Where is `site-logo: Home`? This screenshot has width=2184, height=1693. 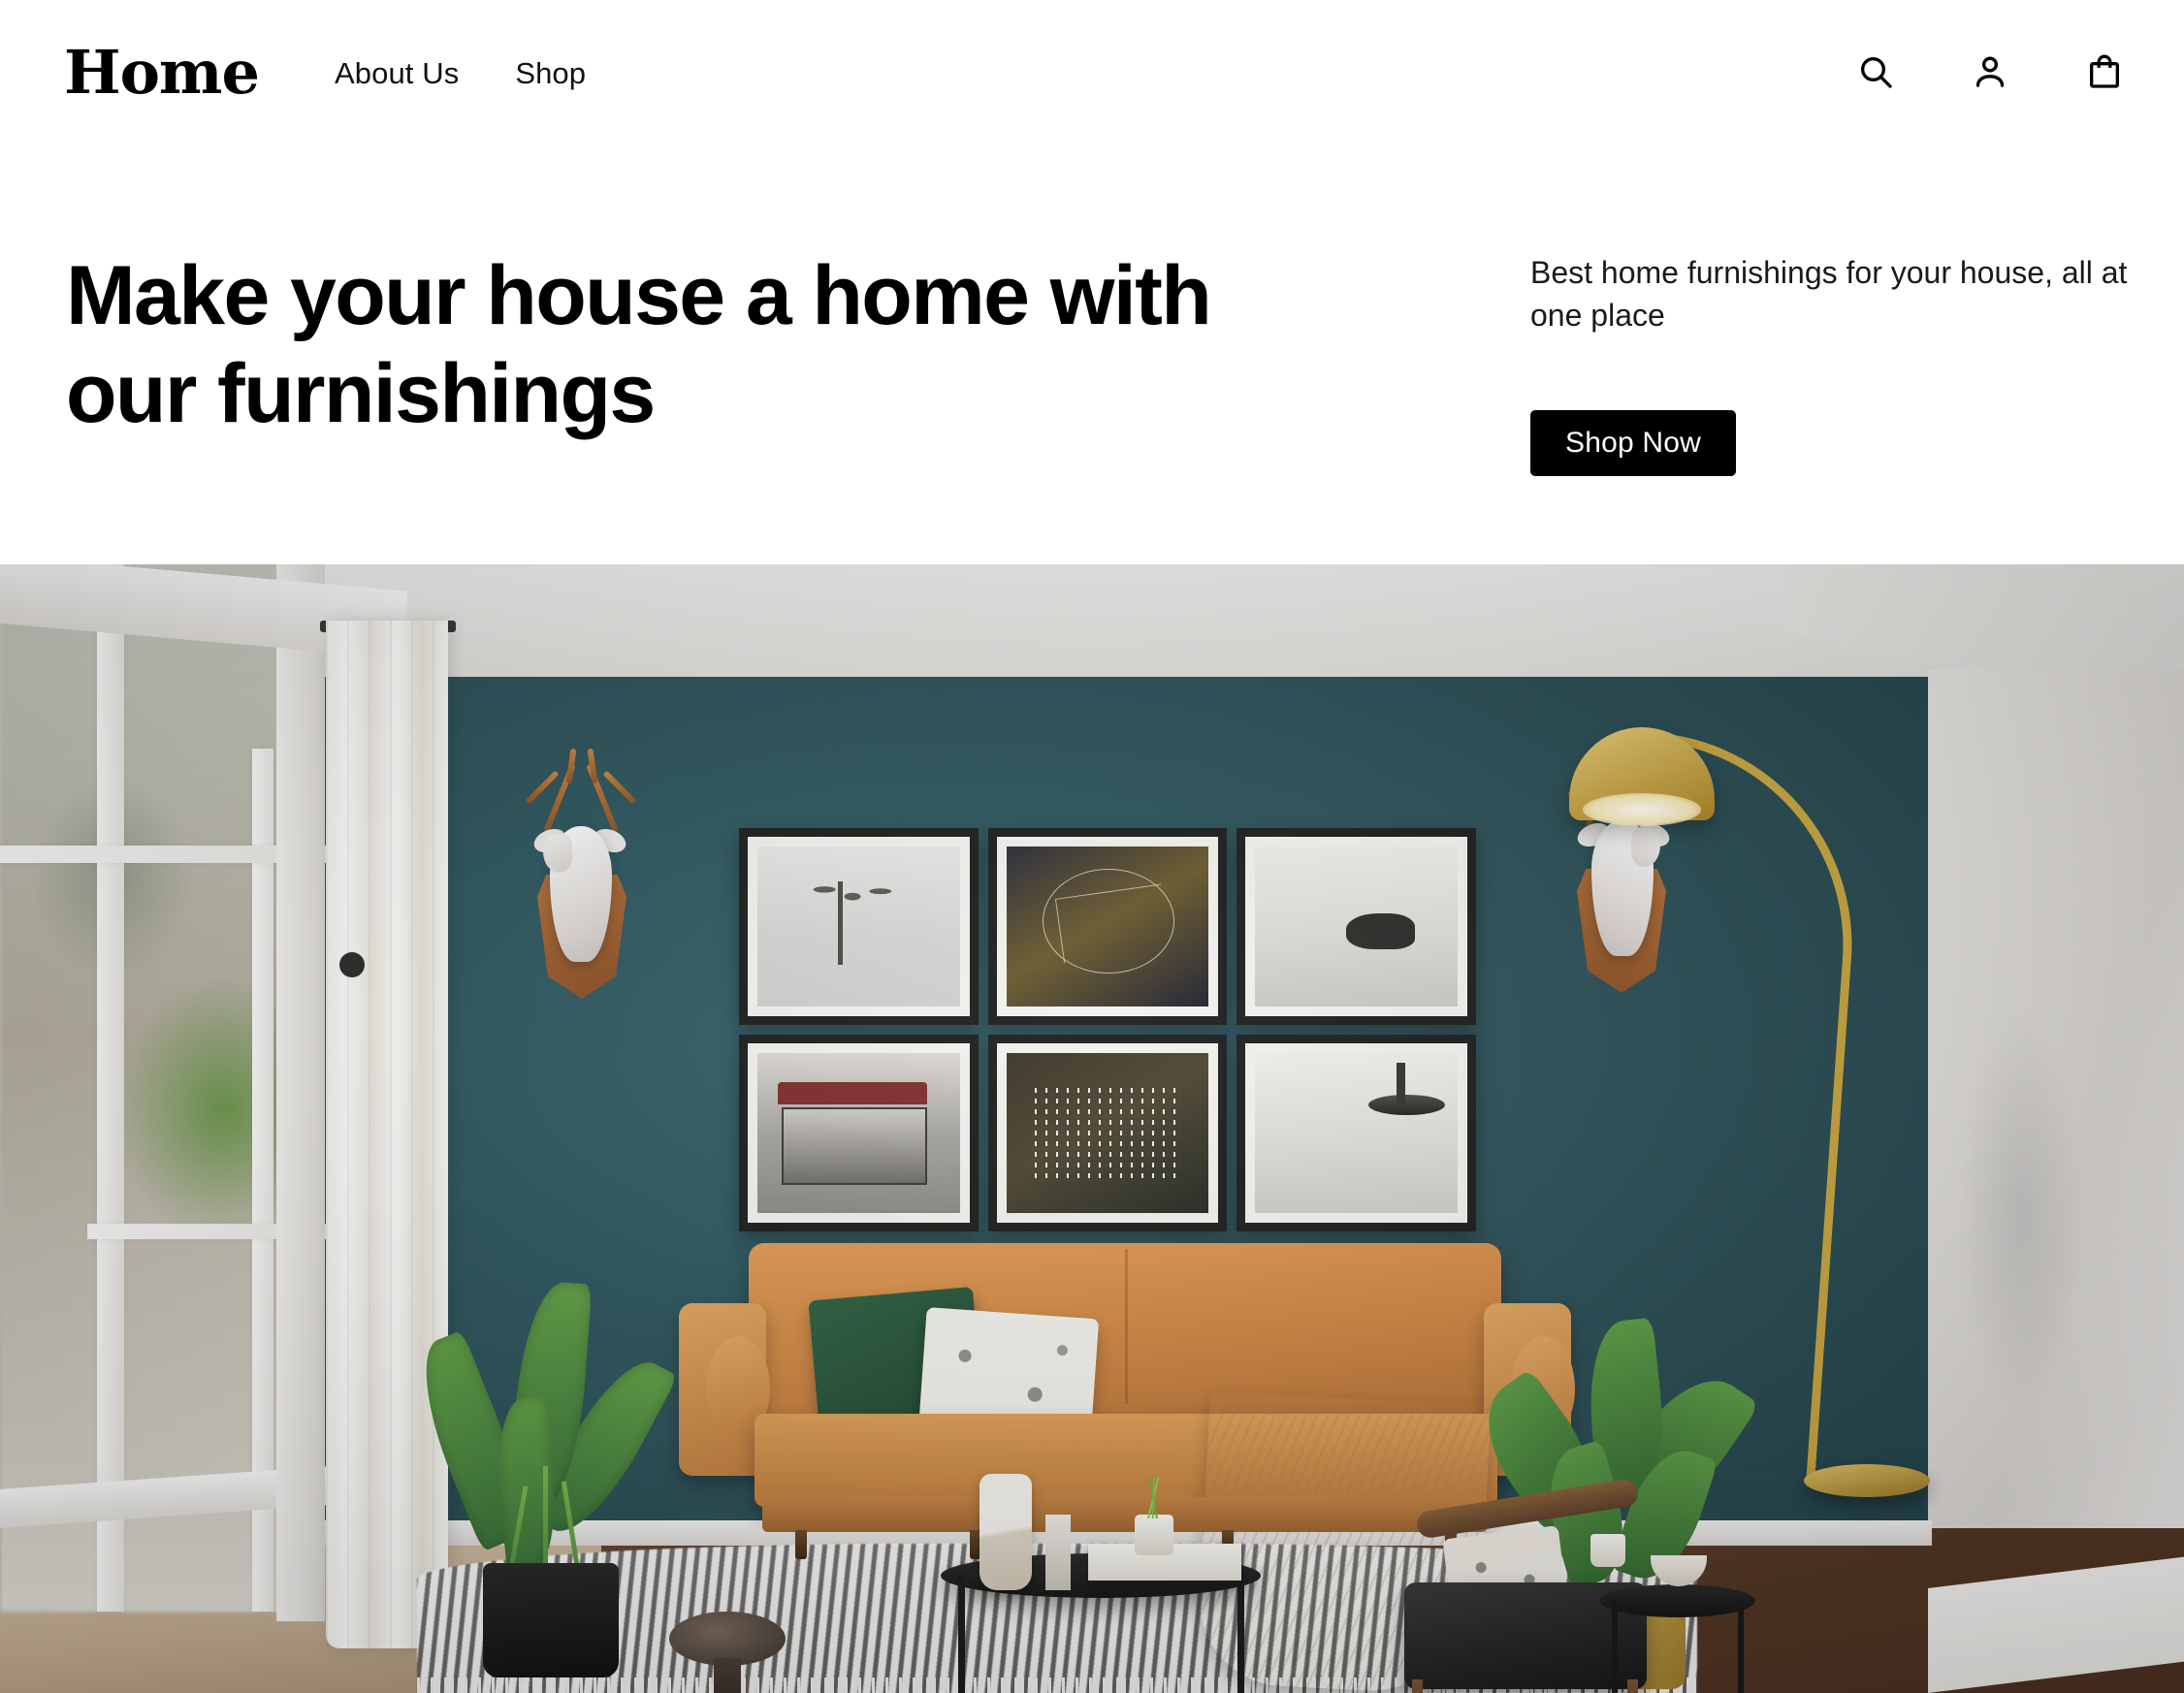 site-logo: Home is located at coordinates (162, 73).